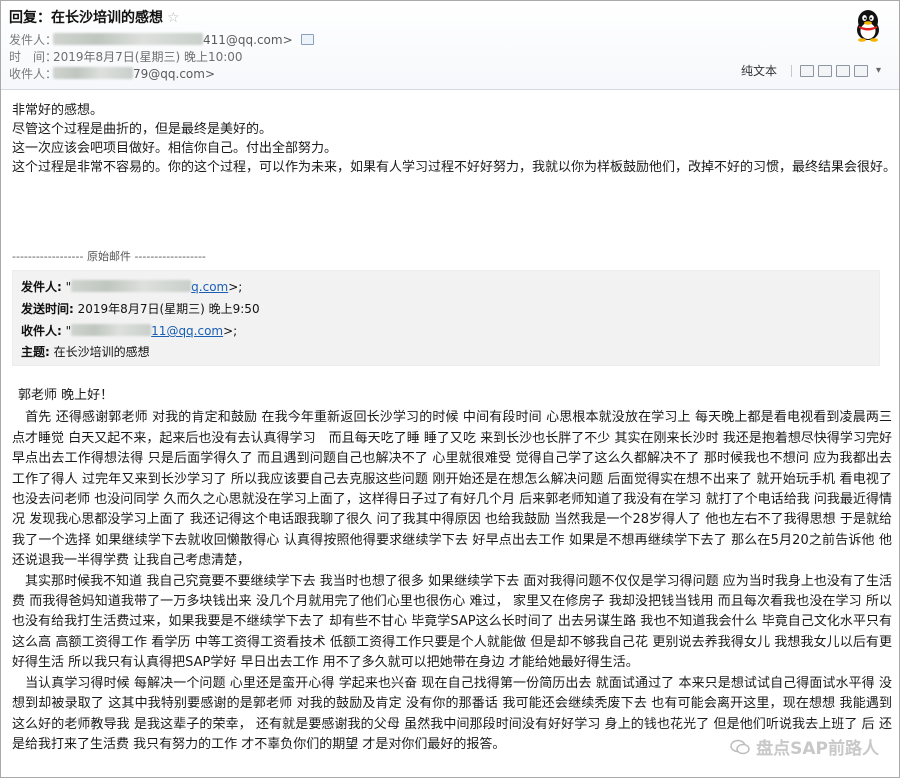 The width and height of the screenshot is (900, 778). Describe the element at coordinates (806, 70) in the screenshot. I see `toolbar-window-icon` at that location.